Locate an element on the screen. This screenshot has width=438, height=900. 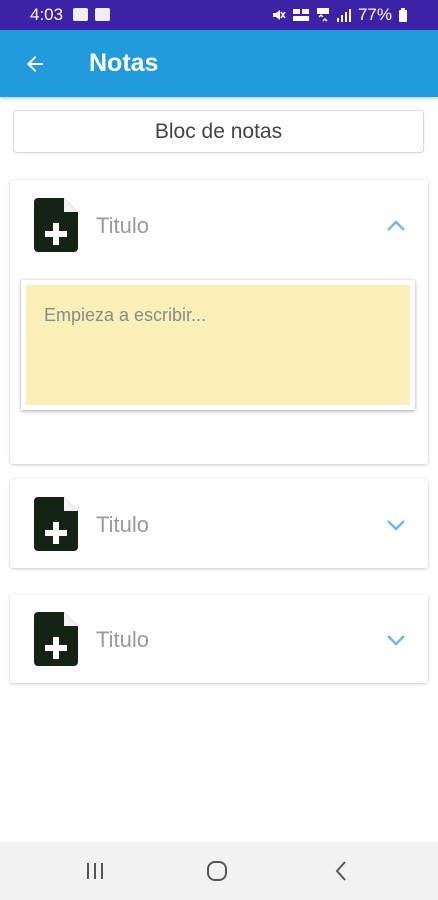
home-button is located at coordinates (217, 871).